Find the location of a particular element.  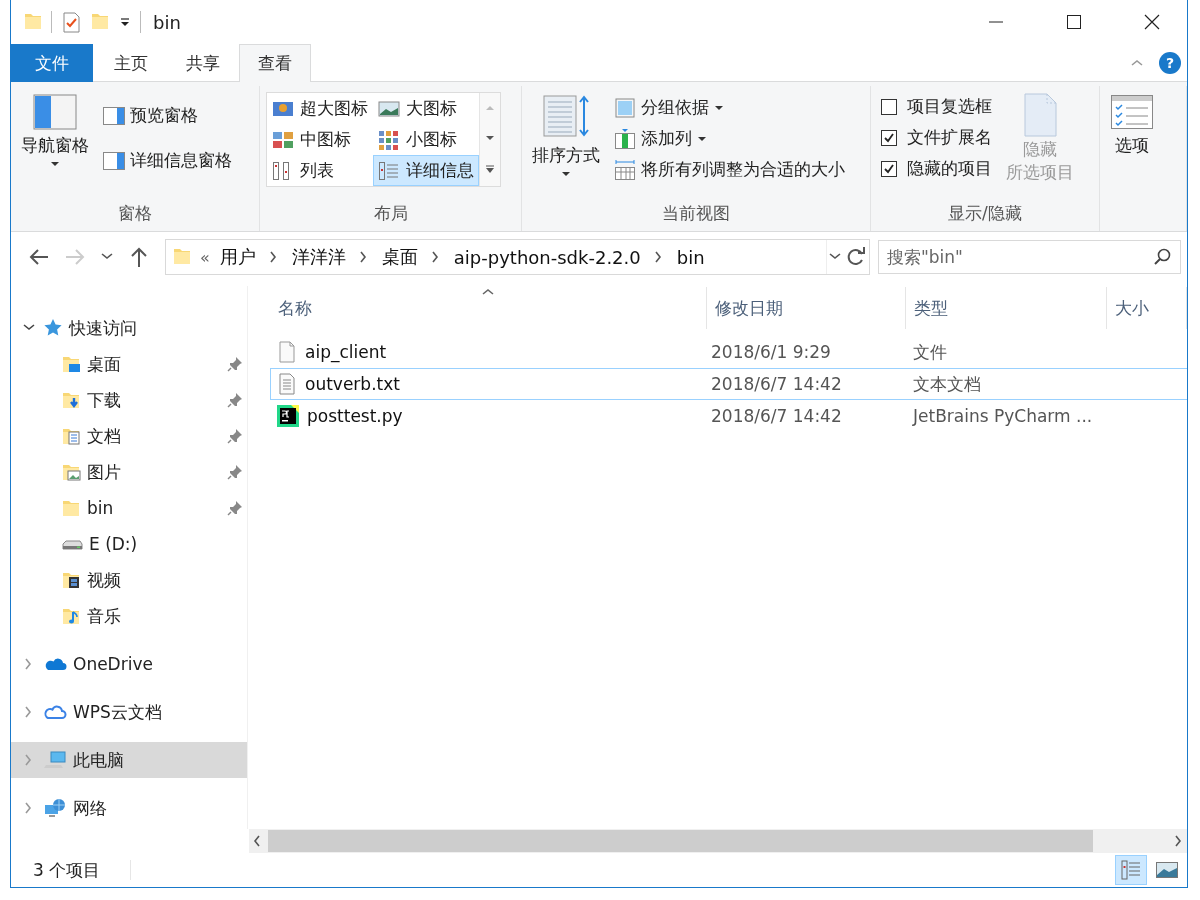

checklist-icon is located at coordinates (71, 22).